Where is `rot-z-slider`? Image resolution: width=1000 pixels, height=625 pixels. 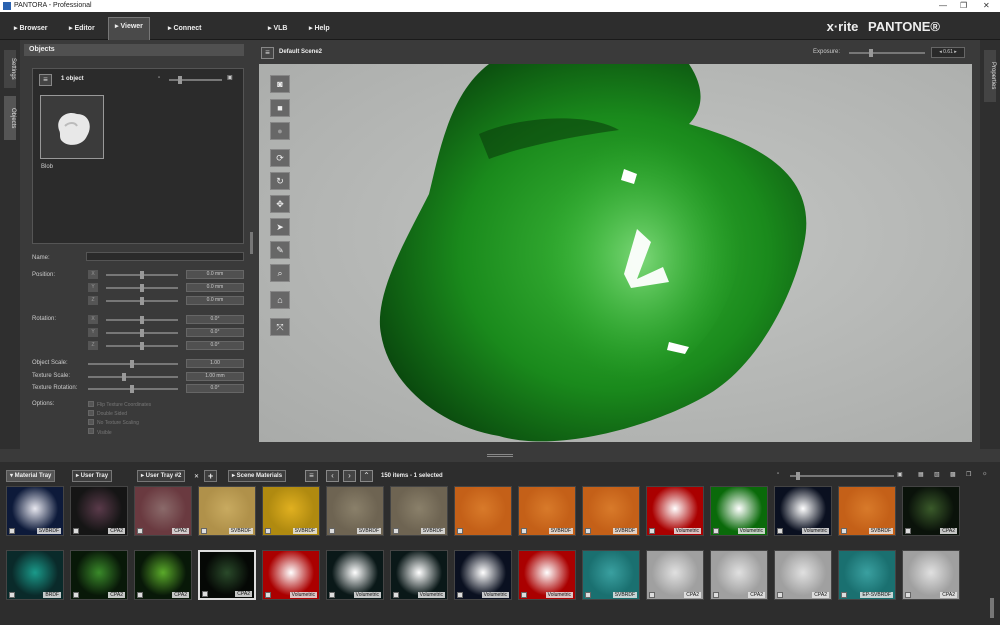 rot-z-slider is located at coordinates (142, 346).